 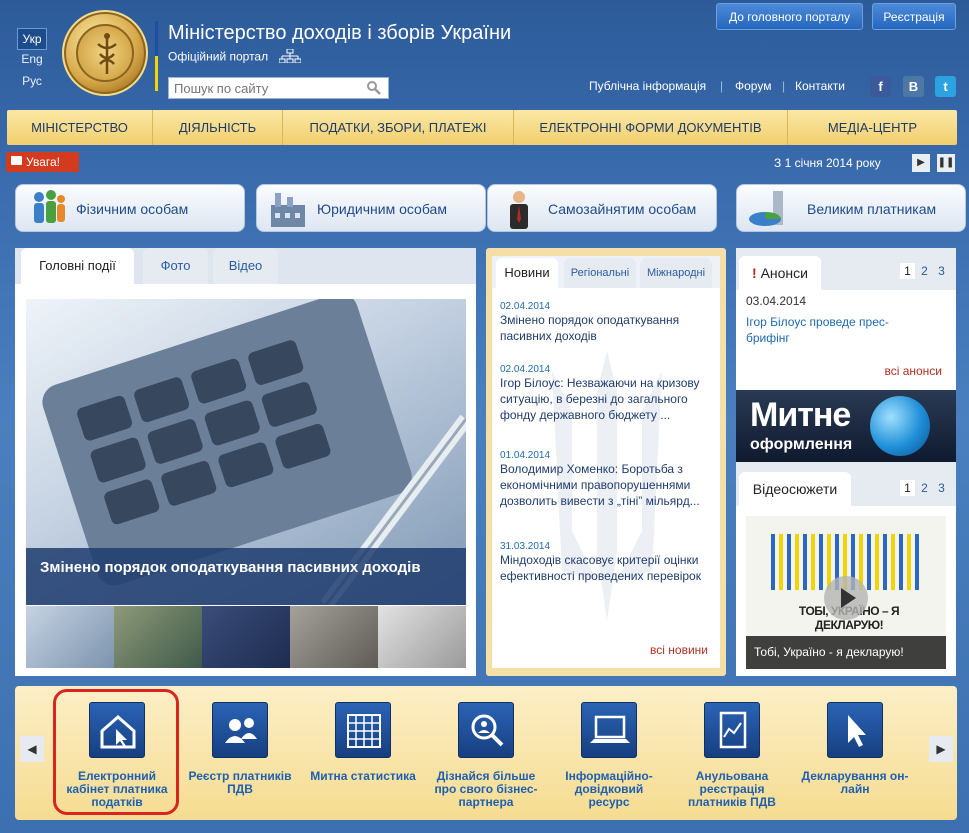 I want to click on service-e-cabinet: Електронний кабінет платника податків, so click(x=117, y=755).